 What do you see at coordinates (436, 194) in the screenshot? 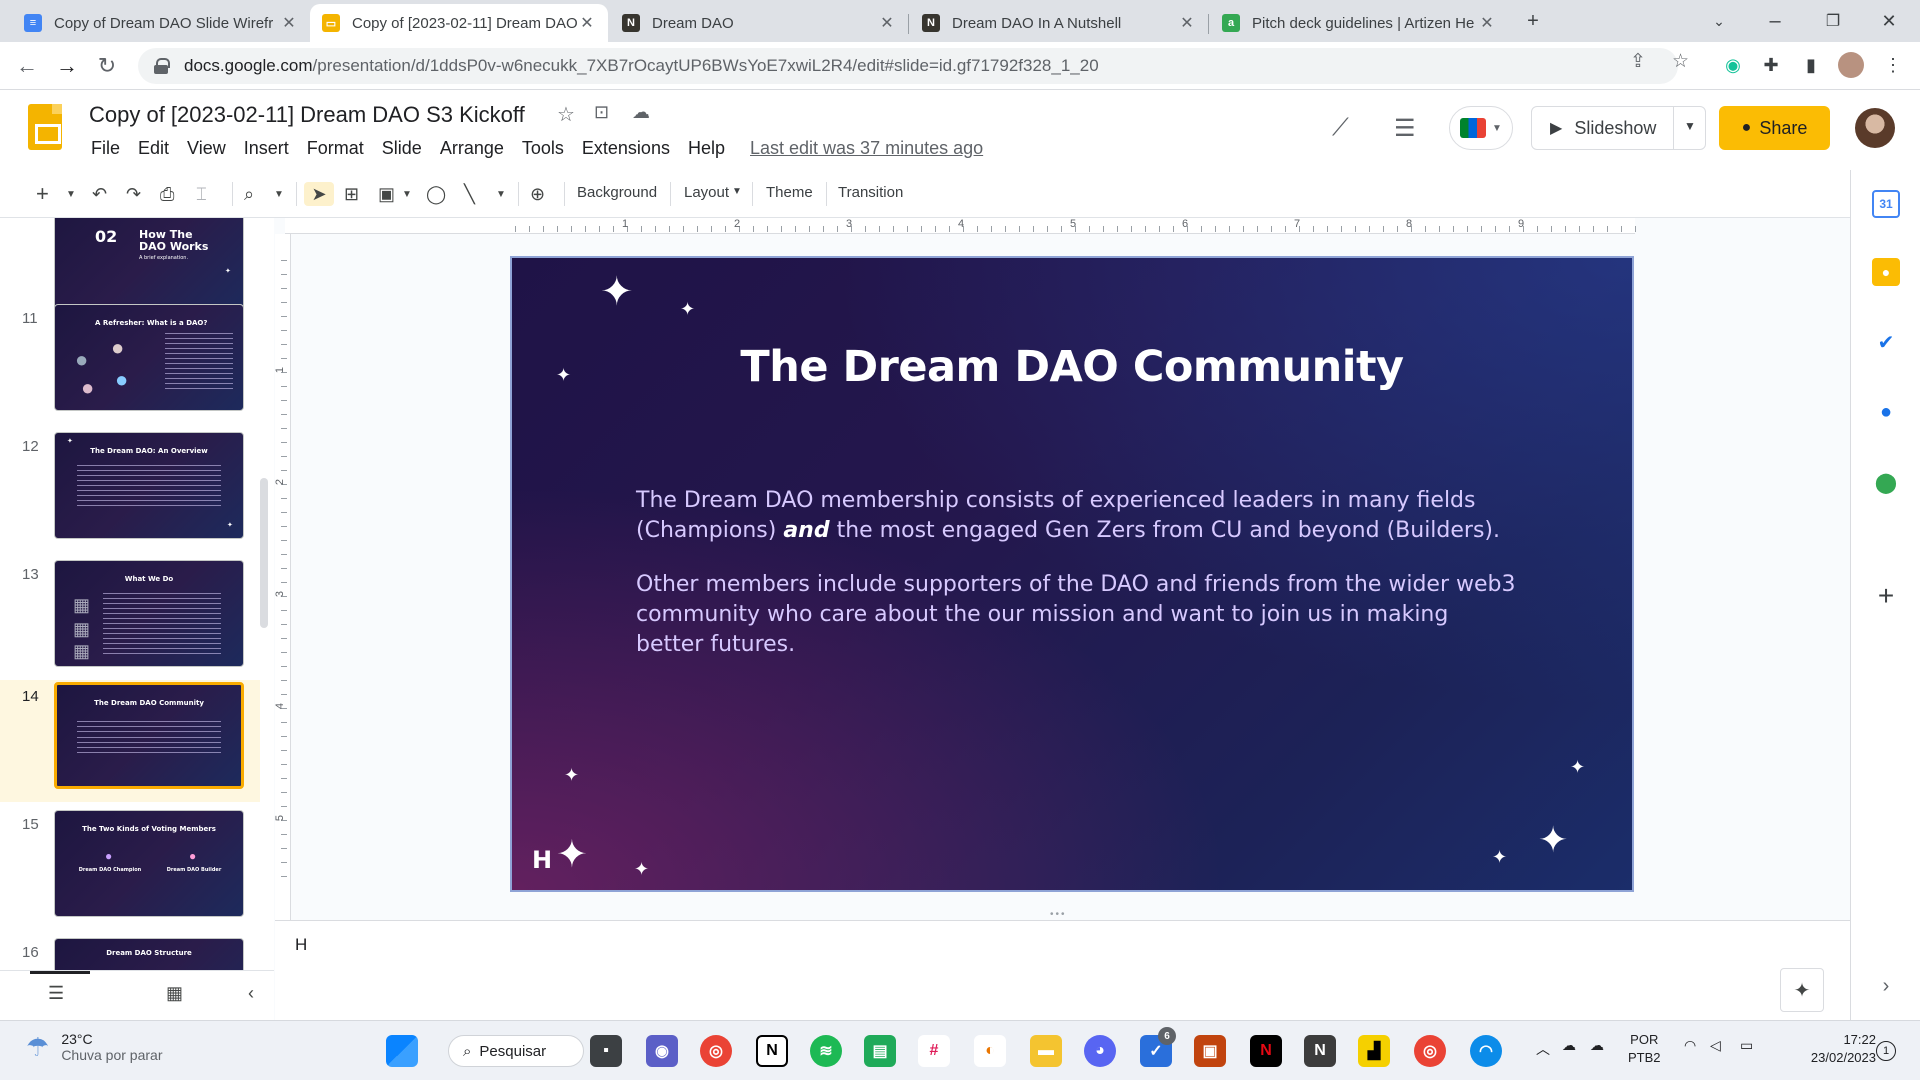
I see `shape-icon: ◯` at bounding box center [436, 194].